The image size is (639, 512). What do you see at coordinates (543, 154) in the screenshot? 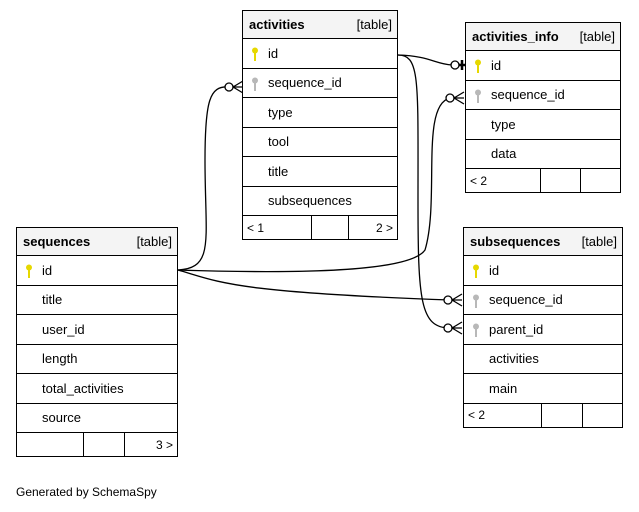
I see `column-row: data` at bounding box center [543, 154].